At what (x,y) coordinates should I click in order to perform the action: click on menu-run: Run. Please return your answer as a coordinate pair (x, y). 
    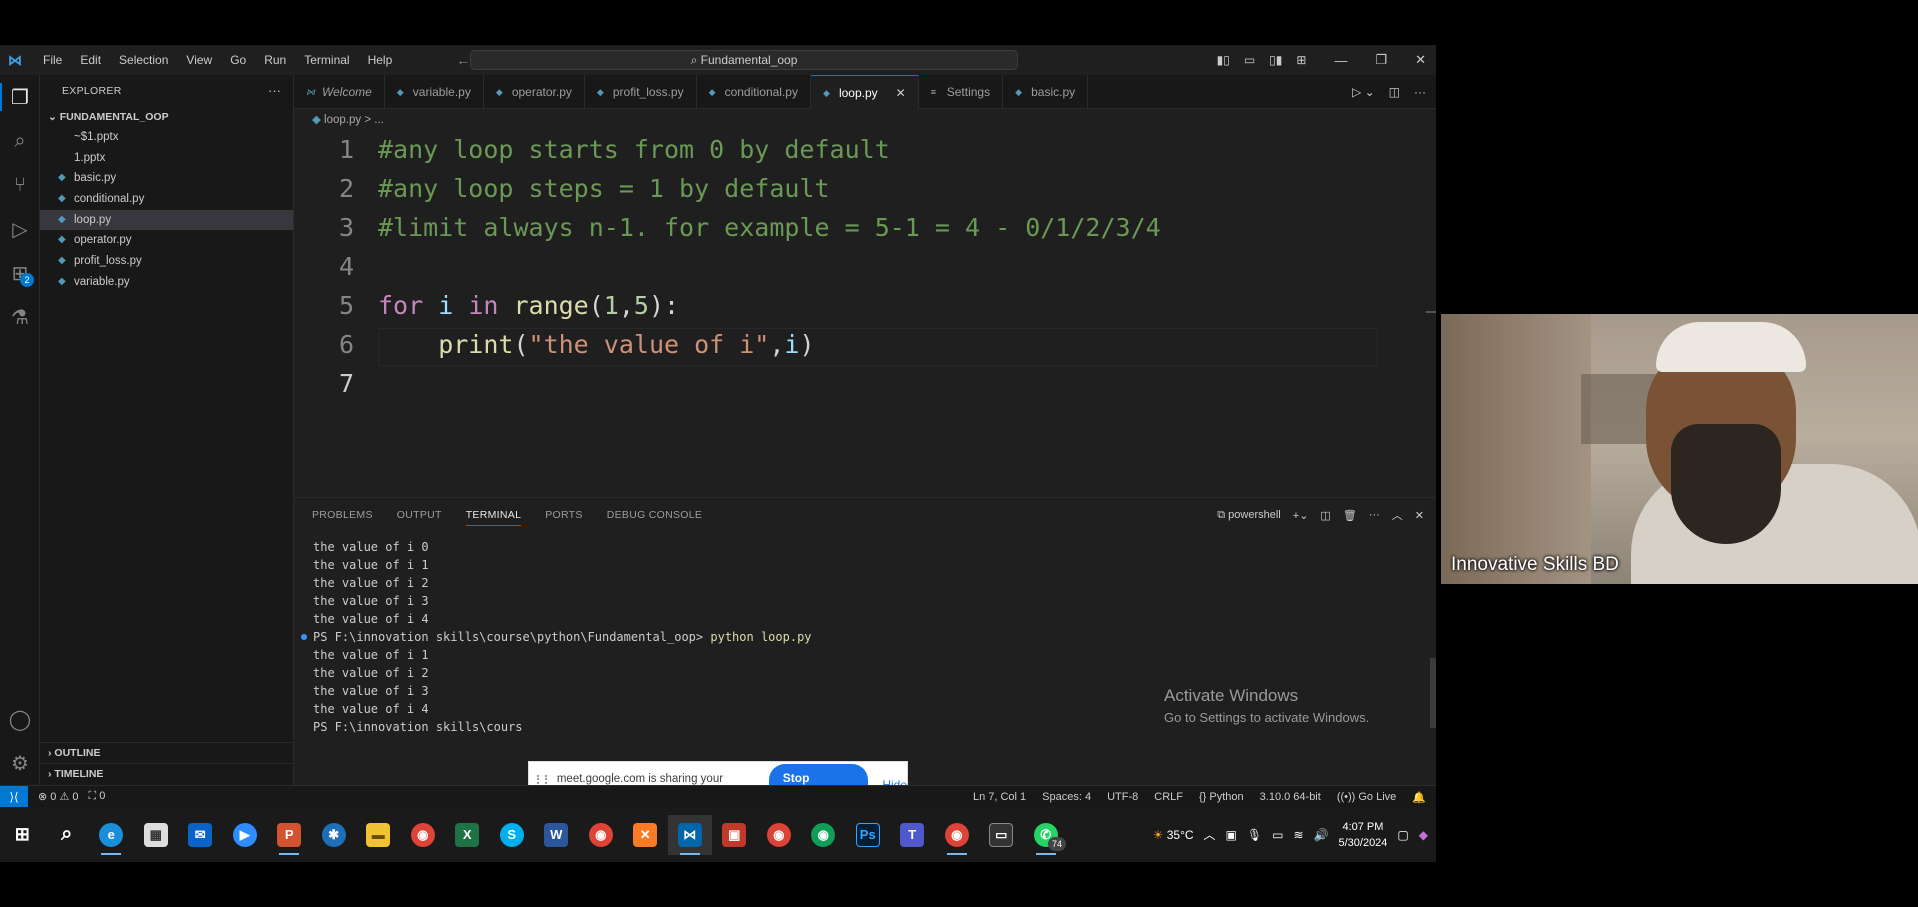
    Looking at the image, I should click on (275, 60).